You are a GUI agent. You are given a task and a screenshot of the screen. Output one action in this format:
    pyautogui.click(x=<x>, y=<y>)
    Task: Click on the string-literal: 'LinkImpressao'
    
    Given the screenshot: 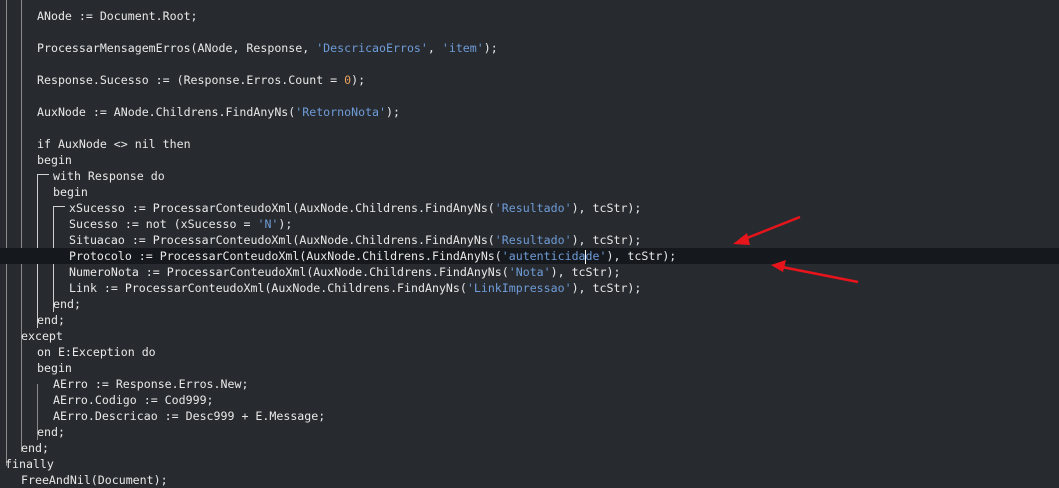 What is the action you would take?
    pyautogui.click(x=519, y=288)
    